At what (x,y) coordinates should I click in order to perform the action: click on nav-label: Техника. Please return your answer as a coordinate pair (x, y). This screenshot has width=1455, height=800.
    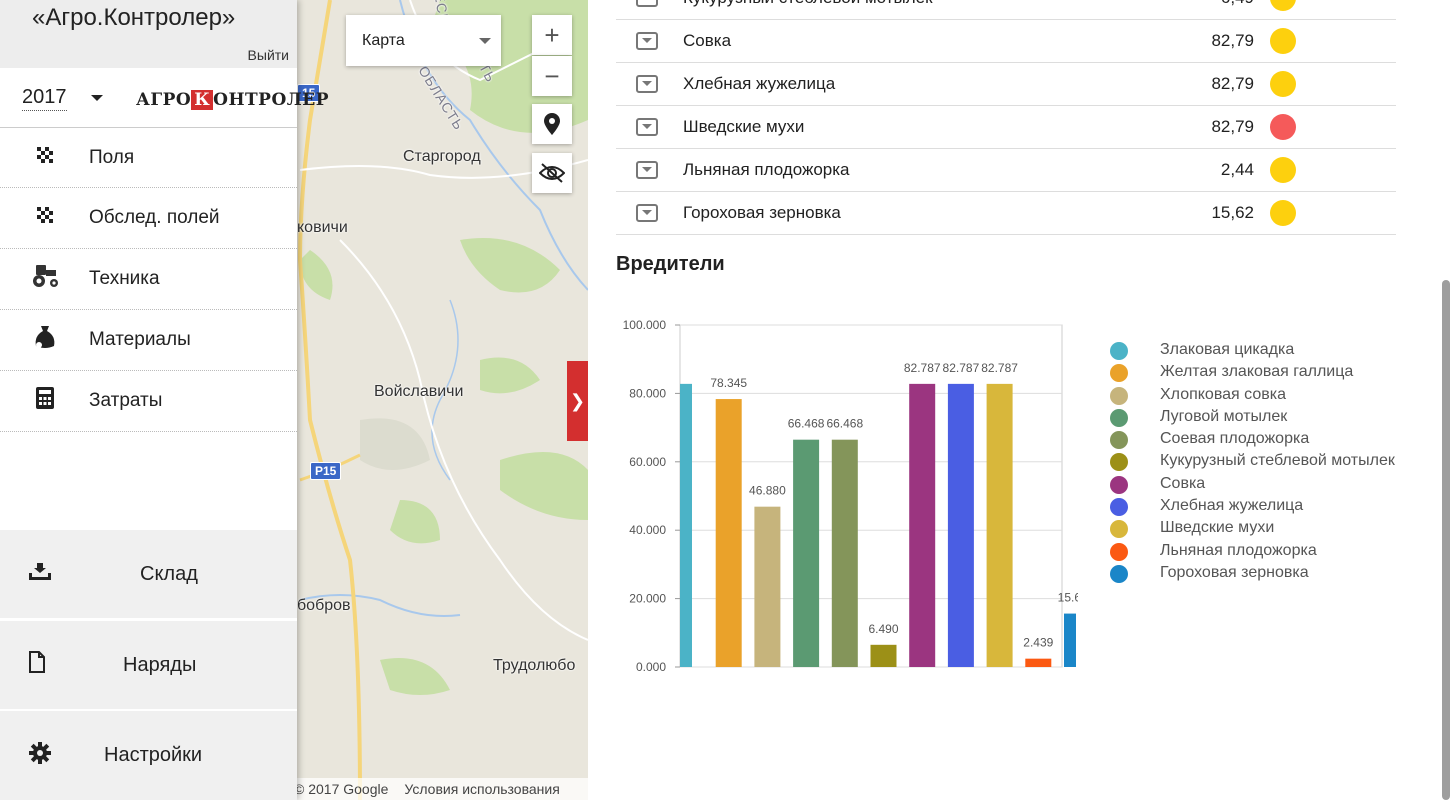
    Looking at the image, I should click on (124, 278).